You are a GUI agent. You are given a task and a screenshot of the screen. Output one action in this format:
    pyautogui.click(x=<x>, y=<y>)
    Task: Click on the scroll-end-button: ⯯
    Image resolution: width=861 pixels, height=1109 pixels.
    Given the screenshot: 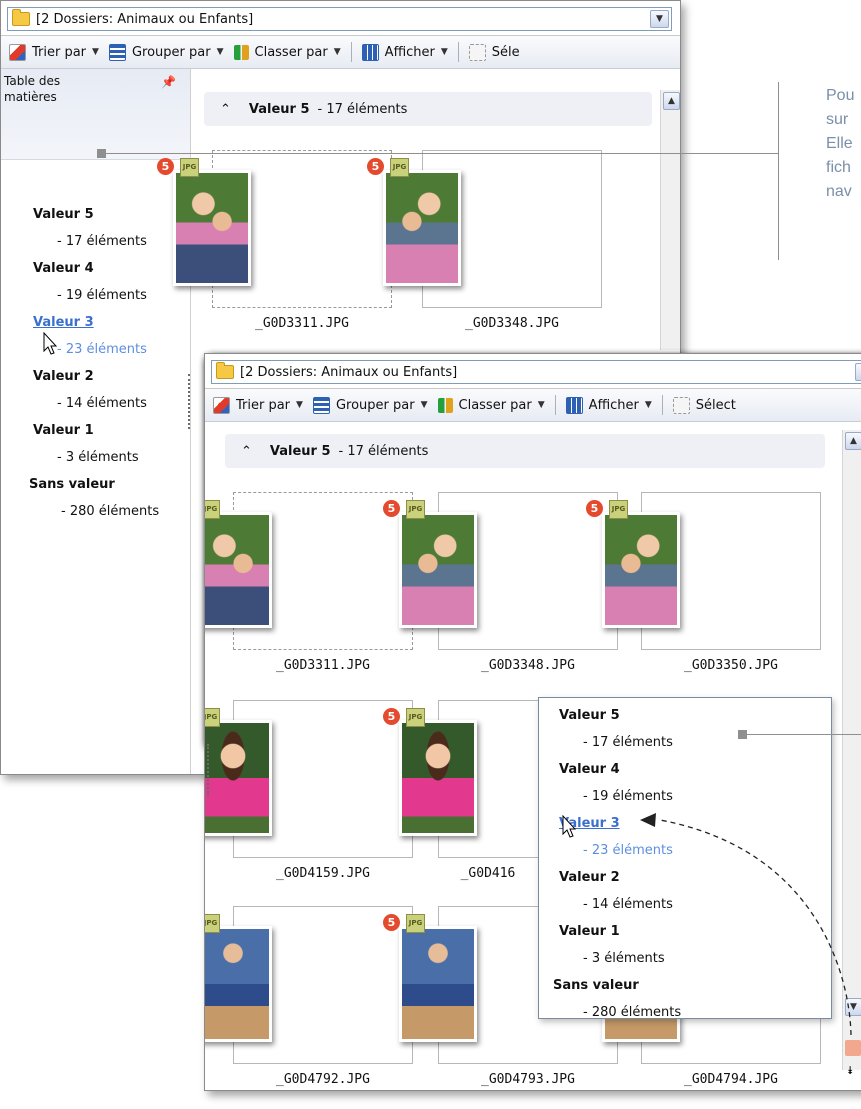 What is the action you would take?
    pyautogui.click(x=850, y=1071)
    